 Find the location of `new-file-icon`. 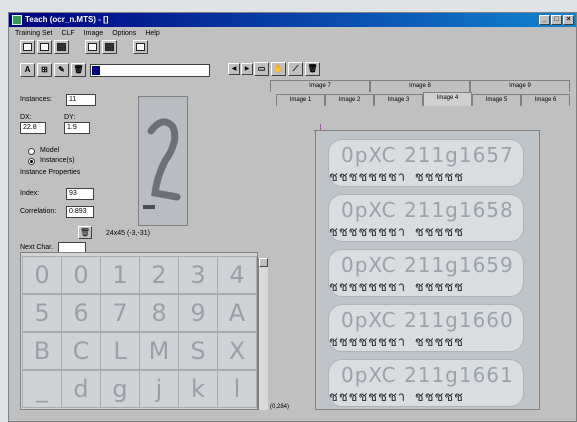

new-file-icon is located at coordinates (27, 47).